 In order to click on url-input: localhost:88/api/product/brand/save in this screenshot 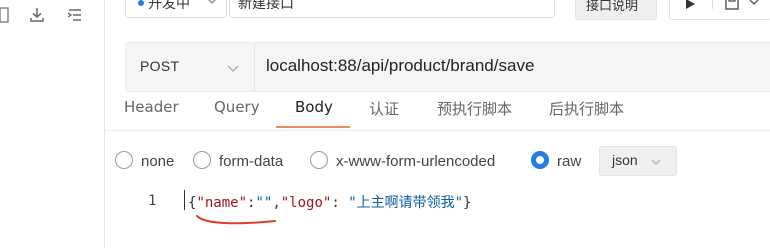, I will do `click(400, 66)`.